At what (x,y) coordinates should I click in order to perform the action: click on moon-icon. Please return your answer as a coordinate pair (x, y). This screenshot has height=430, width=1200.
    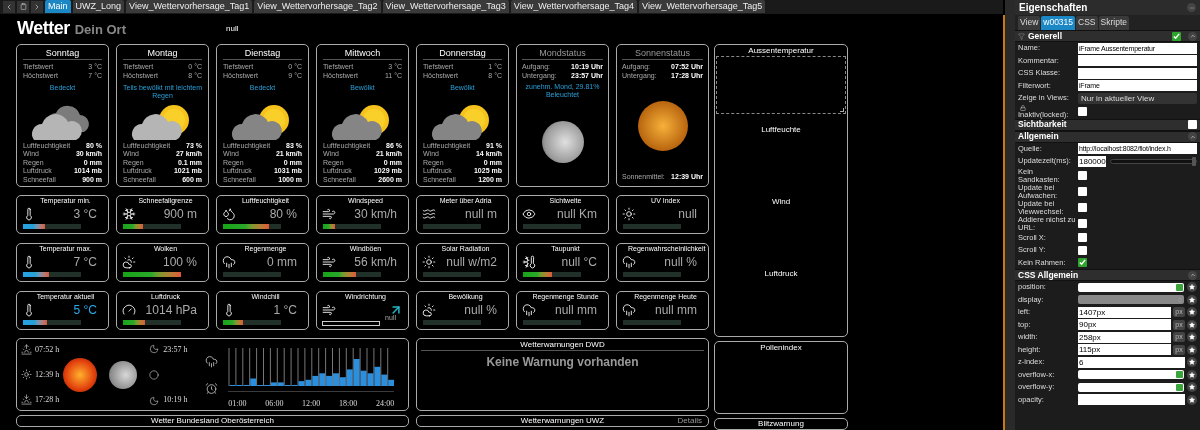
    Looking at the image, I should click on (154, 400).